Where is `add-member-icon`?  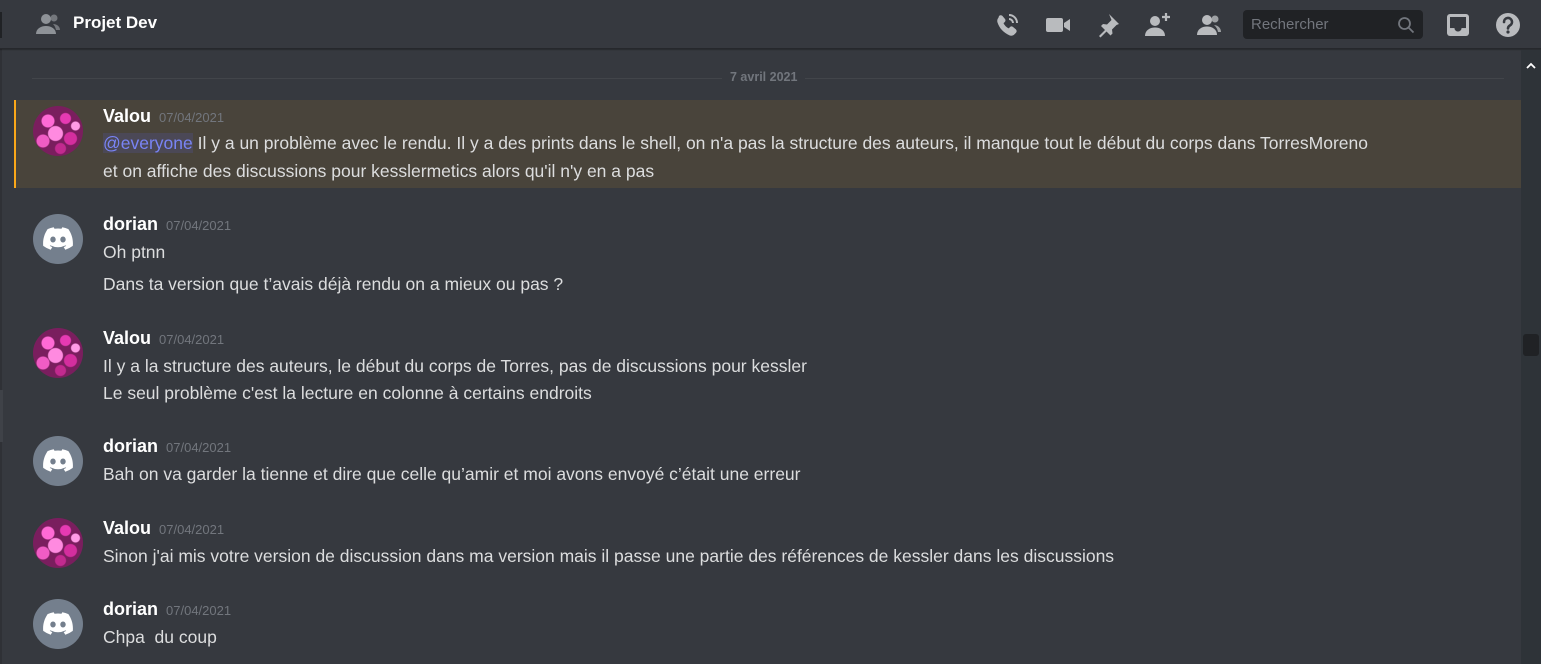
add-member-icon is located at coordinates (1158, 25).